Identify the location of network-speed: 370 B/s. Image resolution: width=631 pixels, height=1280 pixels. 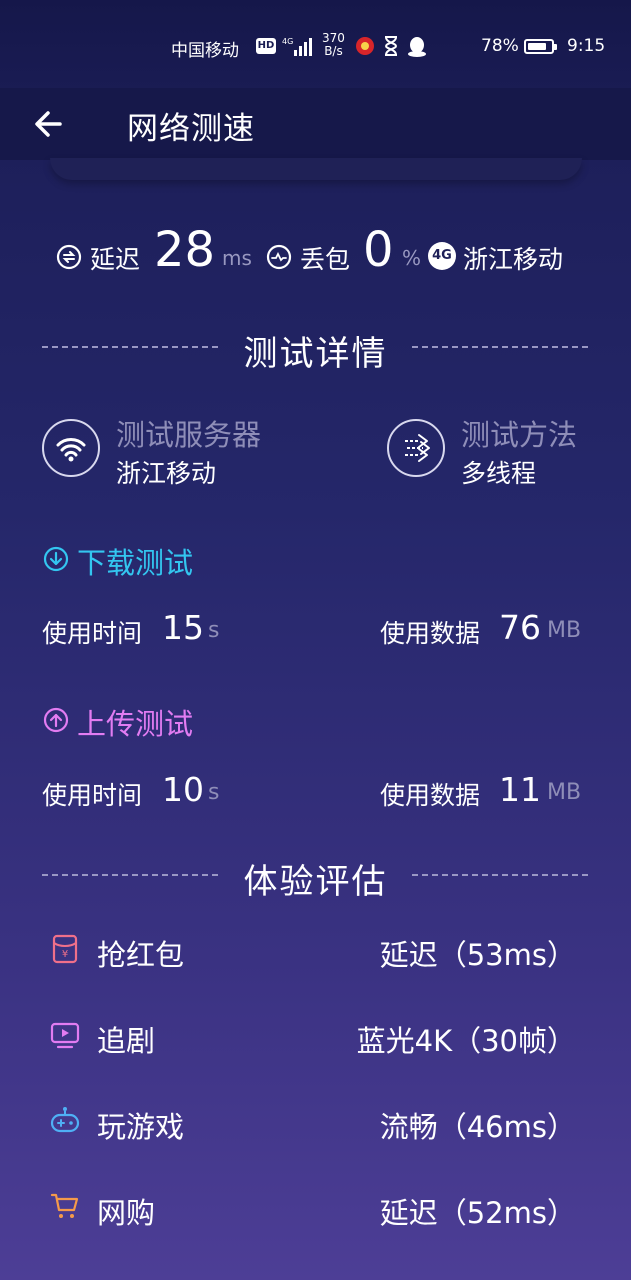
(333, 45).